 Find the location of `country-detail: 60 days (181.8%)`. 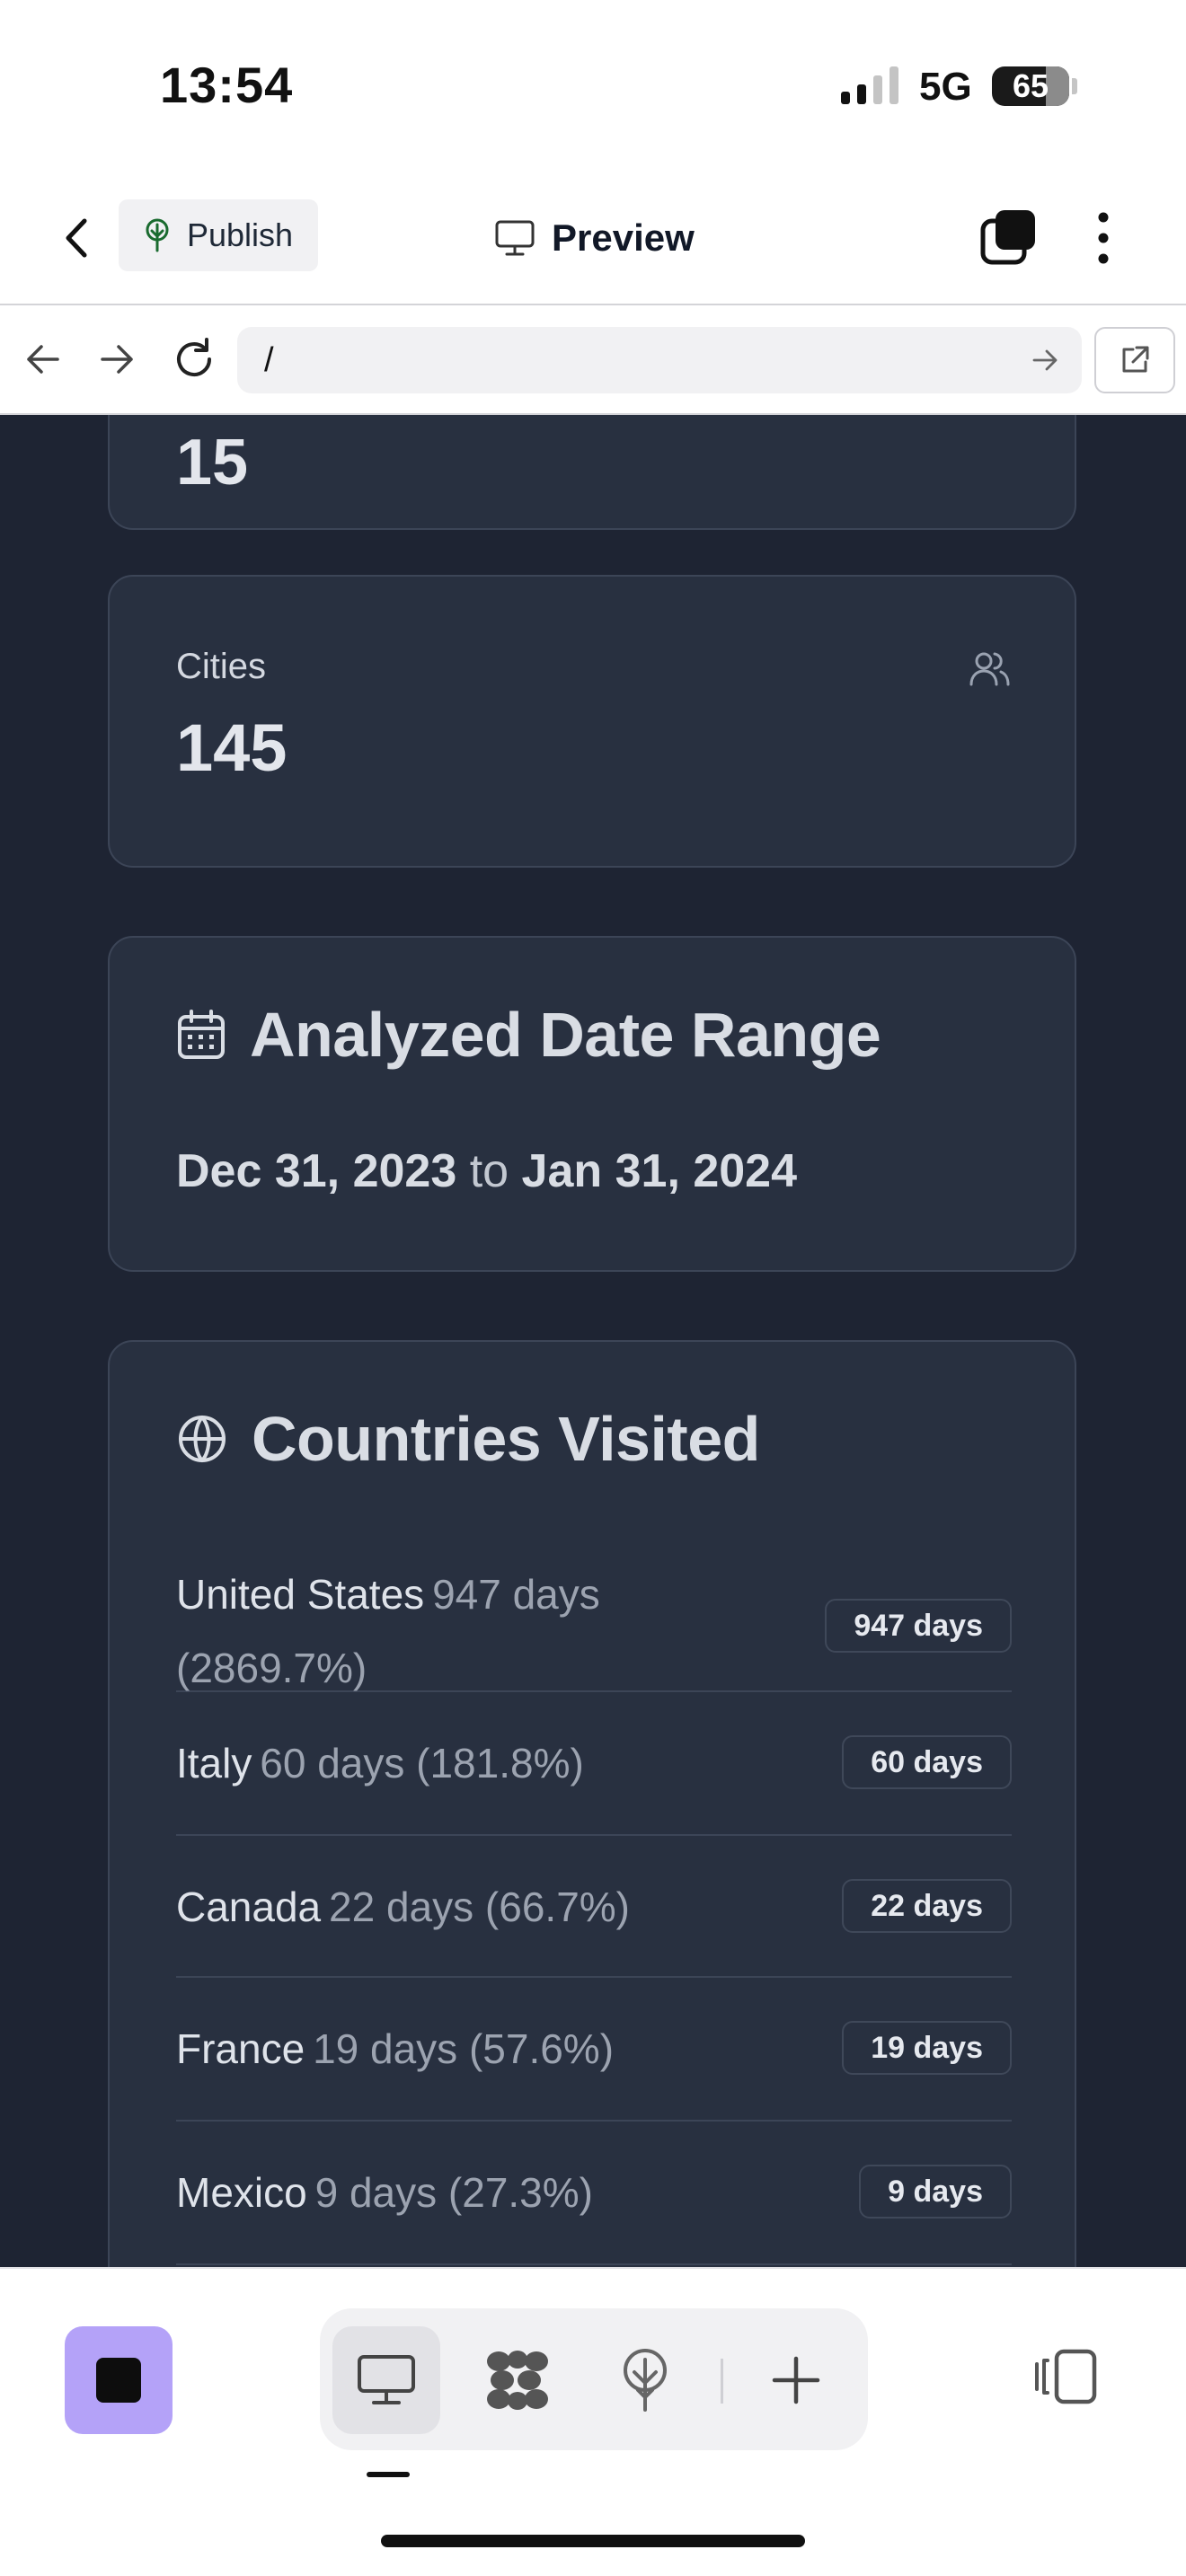

country-detail: 60 days (181.8%) is located at coordinates (422, 1763).